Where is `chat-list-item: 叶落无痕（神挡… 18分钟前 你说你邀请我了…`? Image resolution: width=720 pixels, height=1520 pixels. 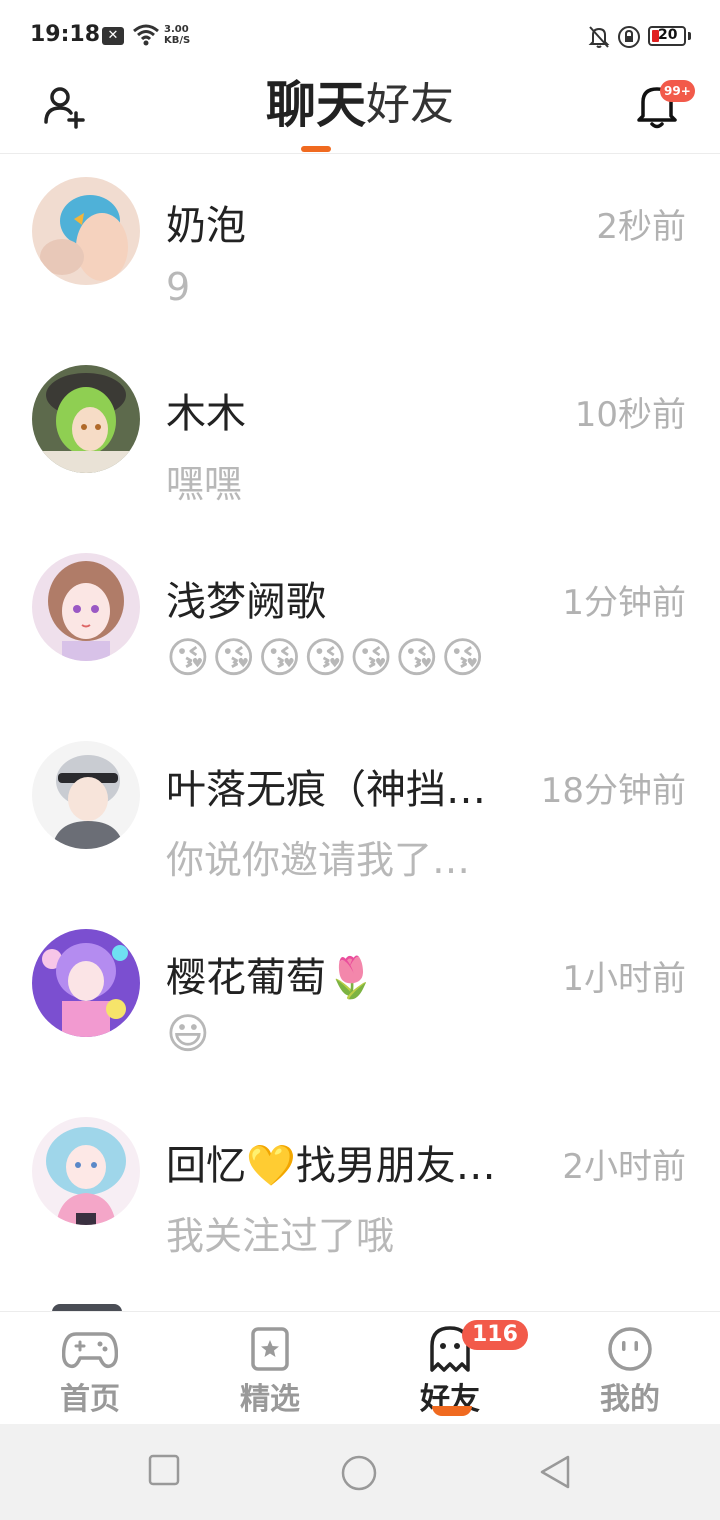 chat-list-item: 叶落无痕（神挡… 18分钟前 你说你邀请我了… is located at coordinates (360, 813).